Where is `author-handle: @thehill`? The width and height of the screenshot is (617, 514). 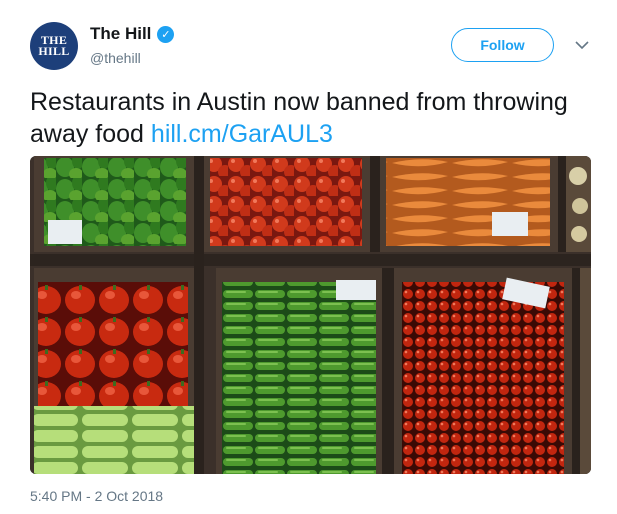 author-handle: @thehill is located at coordinates (115, 58).